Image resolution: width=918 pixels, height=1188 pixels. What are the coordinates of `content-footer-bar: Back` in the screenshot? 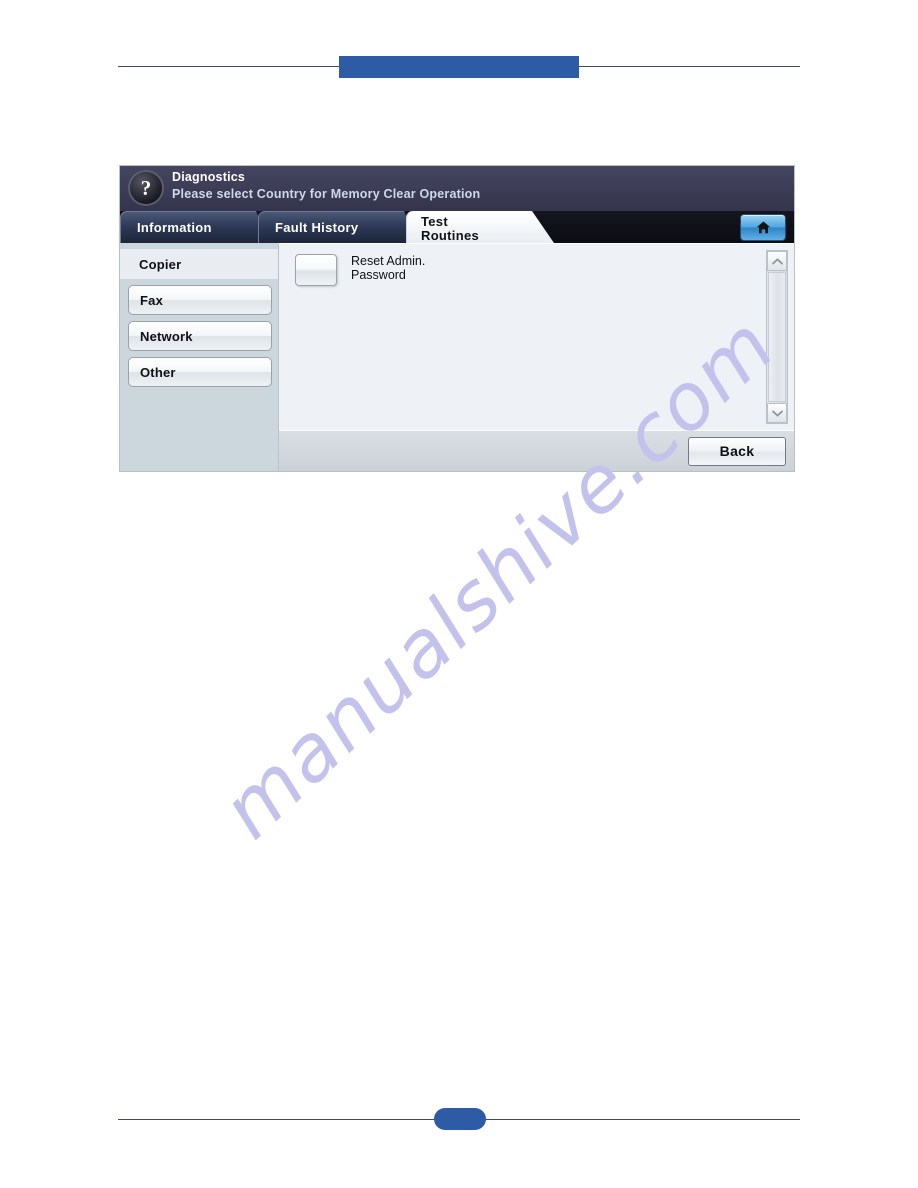 It's located at (536, 450).